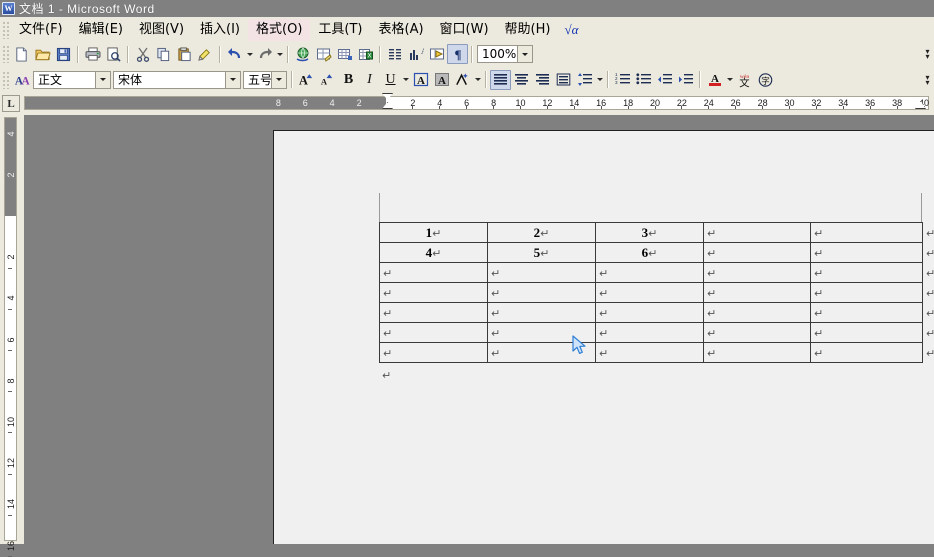 The height and width of the screenshot is (557, 934). Describe the element at coordinates (72, 80) in the screenshot. I see `style-combo: 正文` at that location.